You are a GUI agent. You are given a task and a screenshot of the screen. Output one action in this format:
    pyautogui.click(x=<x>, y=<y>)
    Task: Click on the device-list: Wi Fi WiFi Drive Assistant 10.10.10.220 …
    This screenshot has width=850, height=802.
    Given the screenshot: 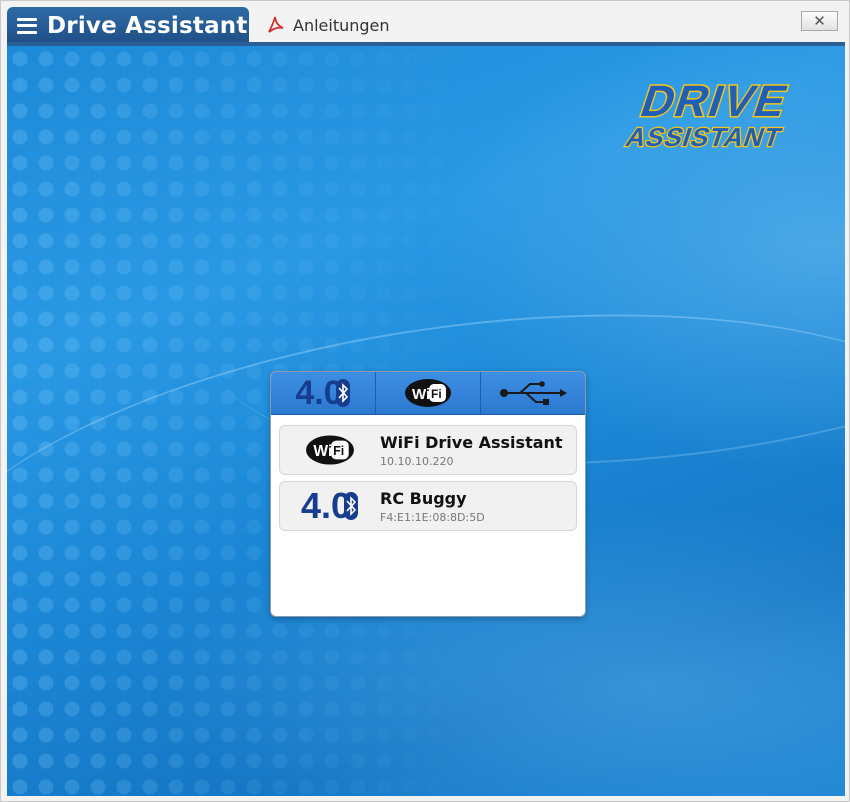 What is the action you would take?
    pyautogui.click(x=428, y=481)
    